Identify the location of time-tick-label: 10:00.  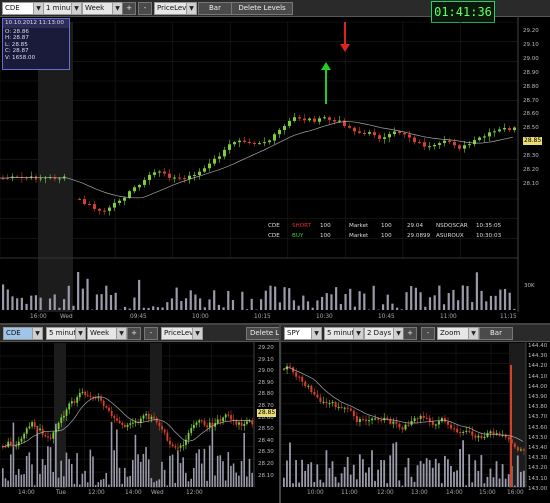
(315, 493).